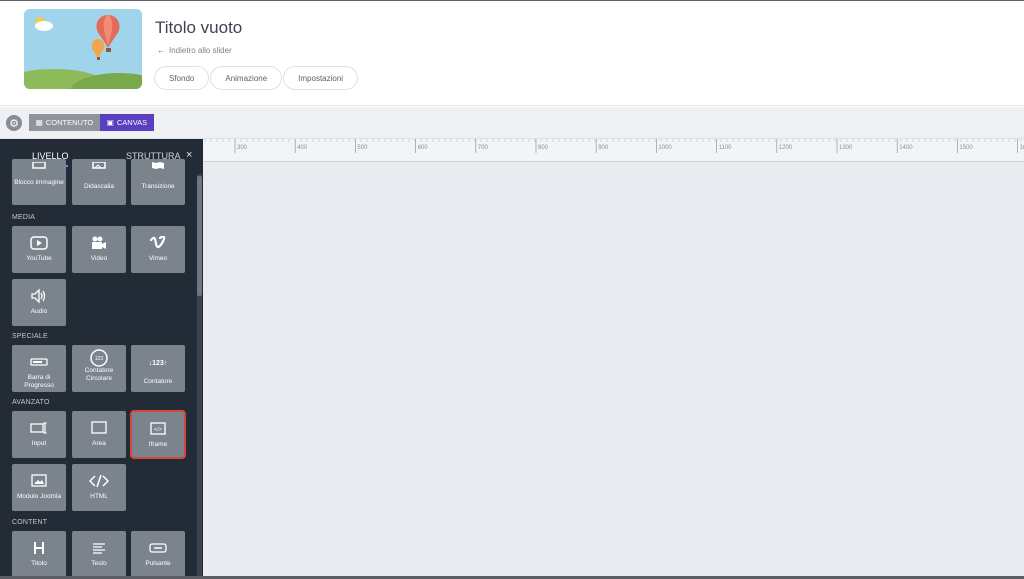 The image size is (1024, 579). I want to click on canvas-button: ▣ CANVAS, so click(127, 122).